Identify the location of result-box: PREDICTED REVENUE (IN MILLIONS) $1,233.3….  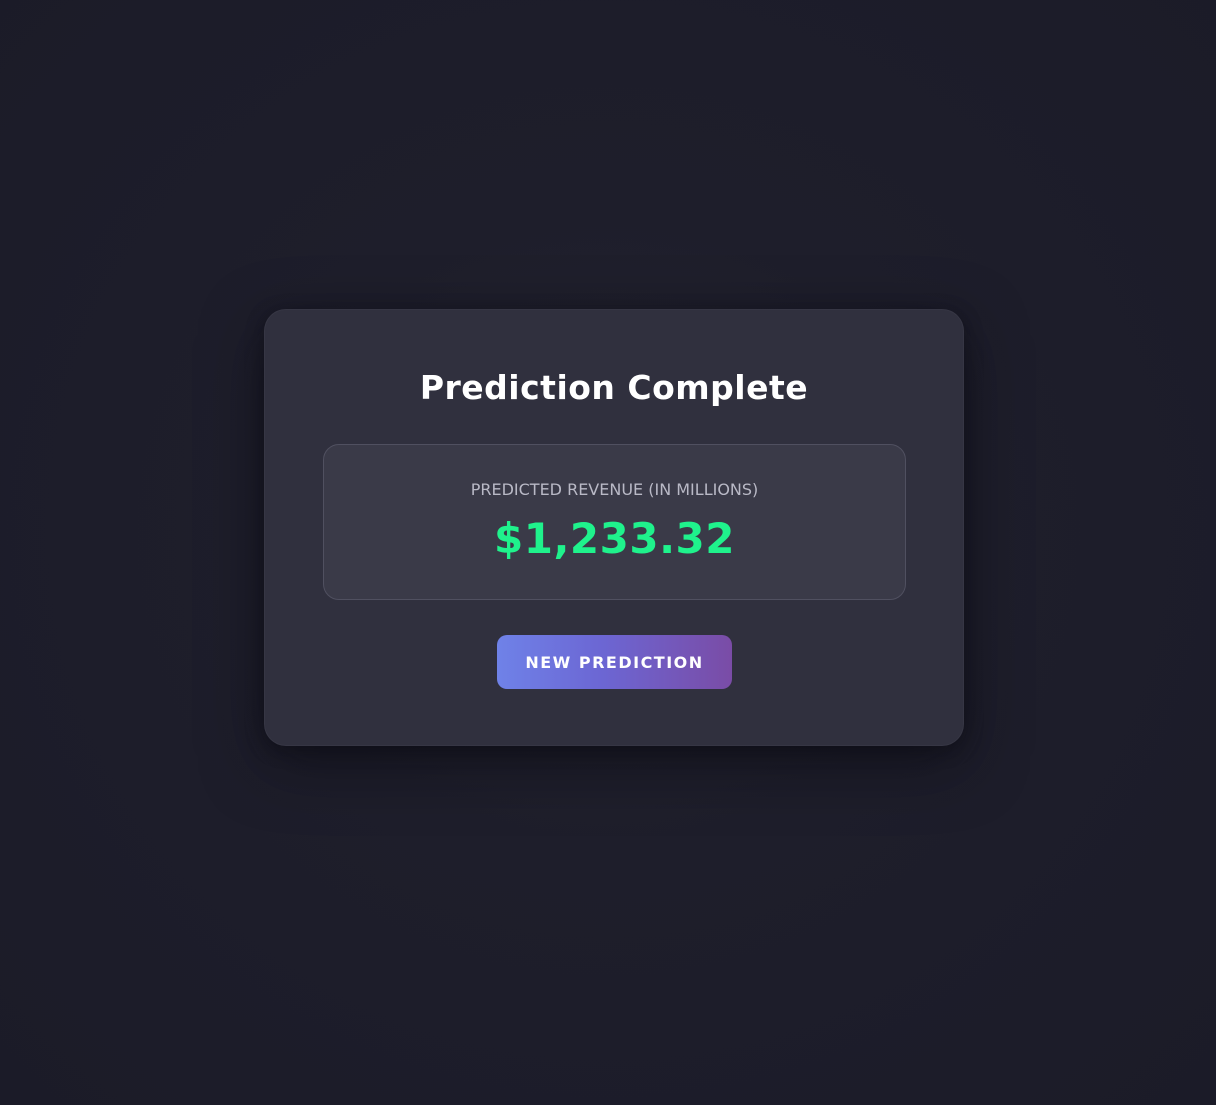
(614, 522).